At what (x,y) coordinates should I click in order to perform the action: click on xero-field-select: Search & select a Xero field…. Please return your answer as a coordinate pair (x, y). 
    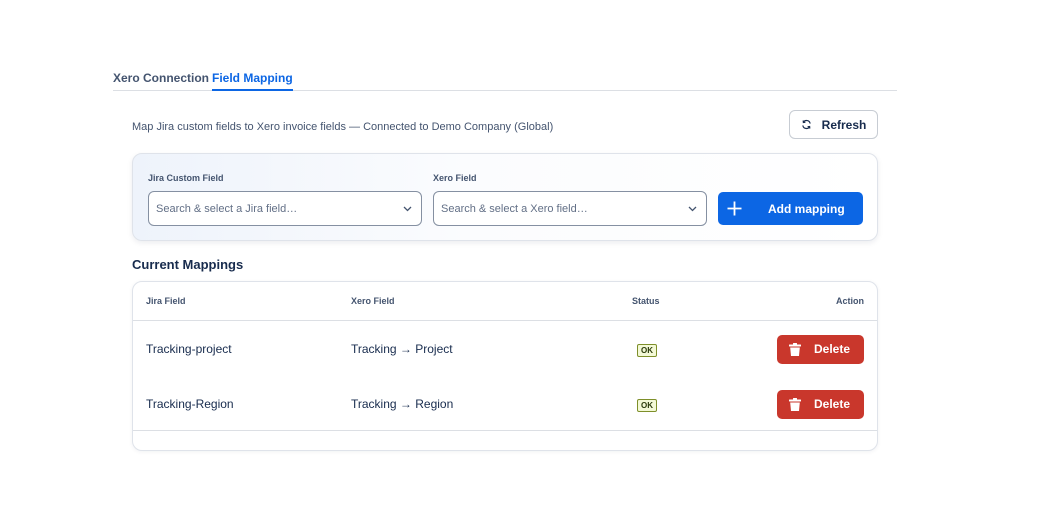
    Looking at the image, I should click on (570, 208).